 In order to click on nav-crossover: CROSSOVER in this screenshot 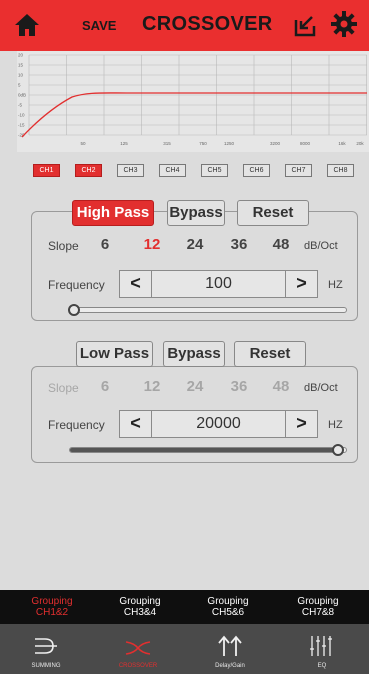, I will do `click(138, 649)`.